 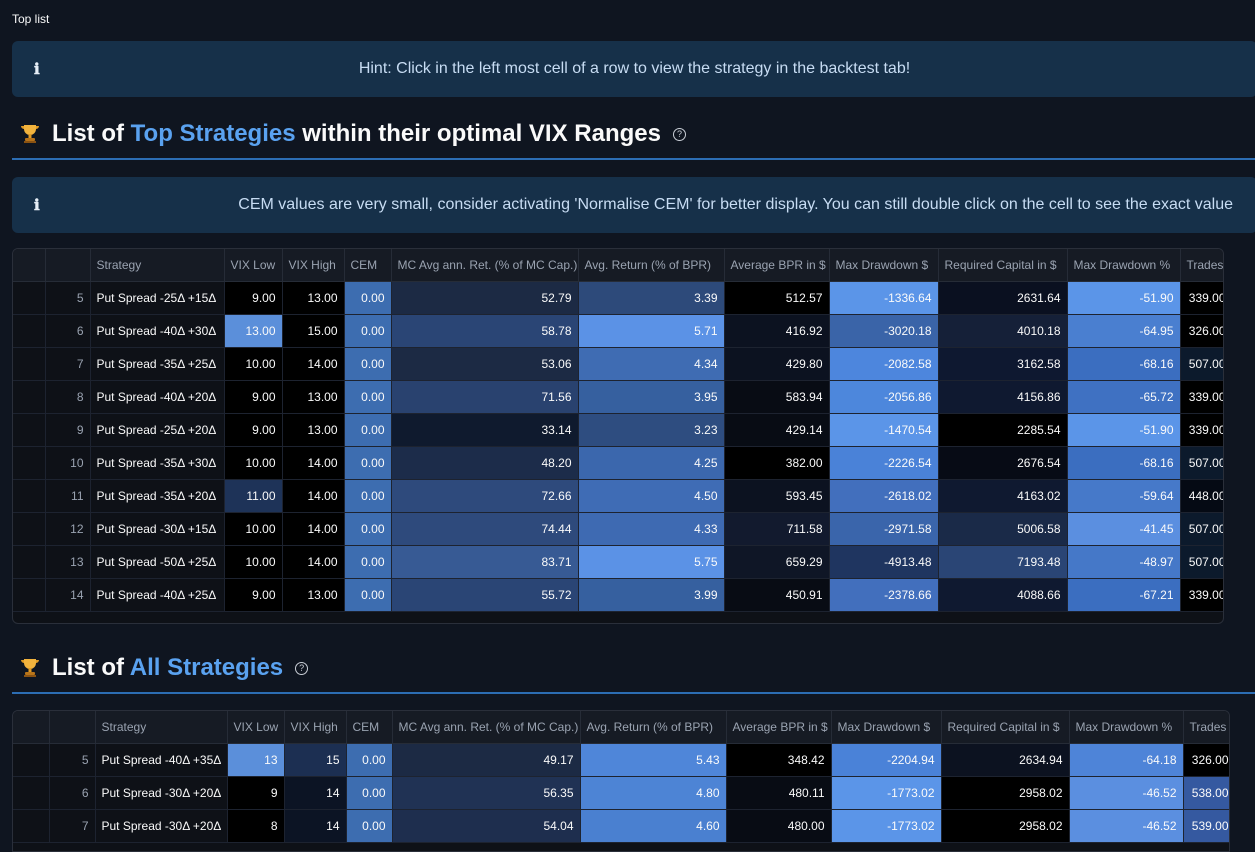 I want to click on value-cell: 4163.02, so click(x=1003, y=496).